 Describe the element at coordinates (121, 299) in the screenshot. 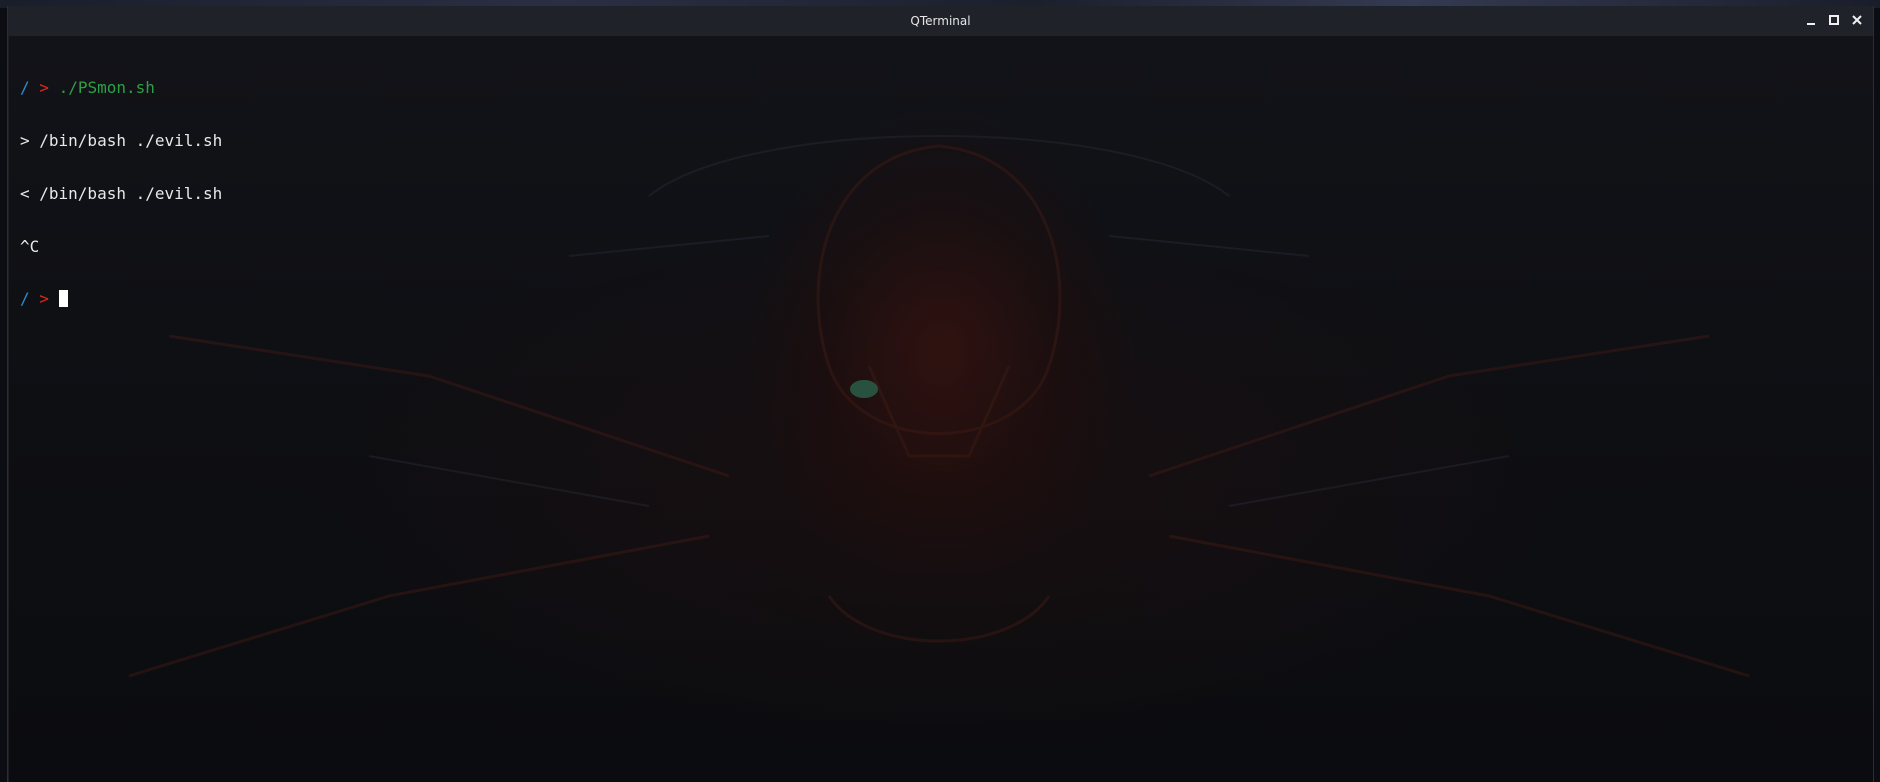

I see `terminal-line: / >` at that location.